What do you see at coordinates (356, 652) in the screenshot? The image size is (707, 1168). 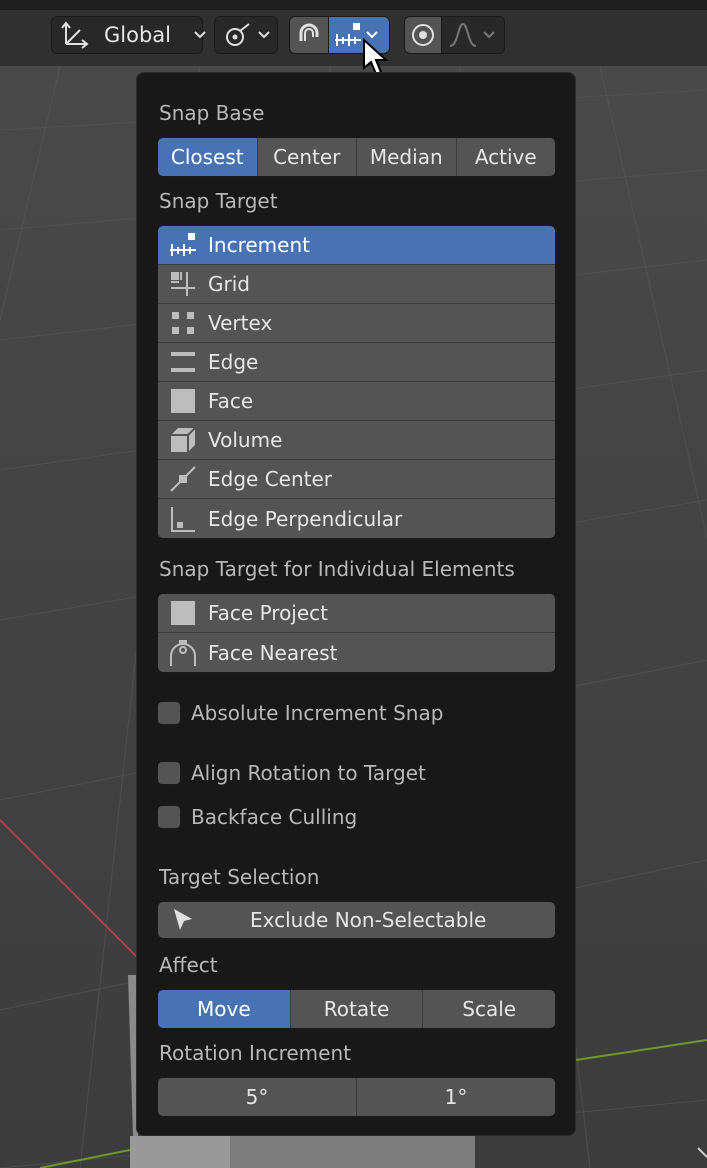 I see `snap-face-nearest: Face Nearest` at bounding box center [356, 652].